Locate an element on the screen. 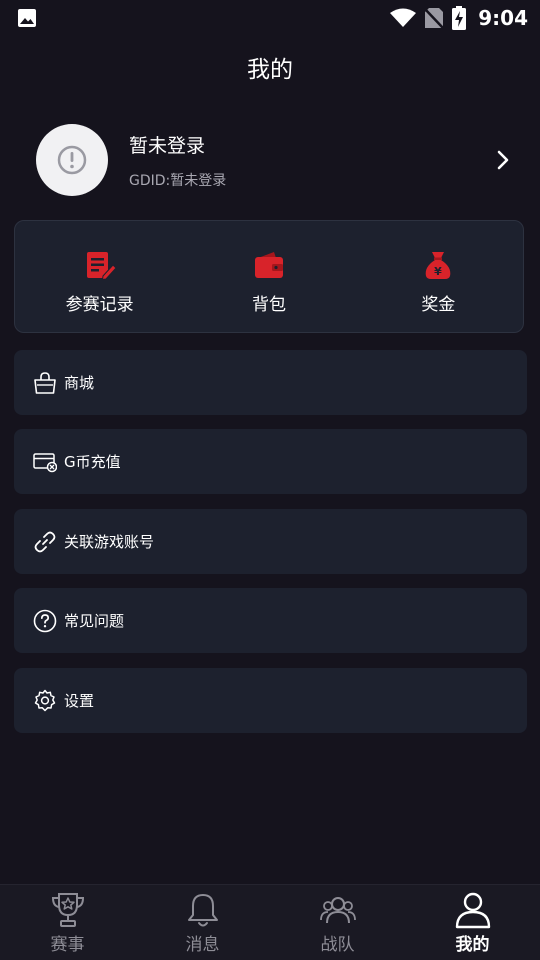  team-icon is located at coordinates (337, 910).